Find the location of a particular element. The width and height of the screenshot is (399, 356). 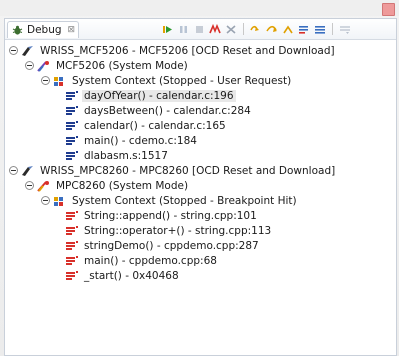

resume-icon is located at coordinates (167, 29).